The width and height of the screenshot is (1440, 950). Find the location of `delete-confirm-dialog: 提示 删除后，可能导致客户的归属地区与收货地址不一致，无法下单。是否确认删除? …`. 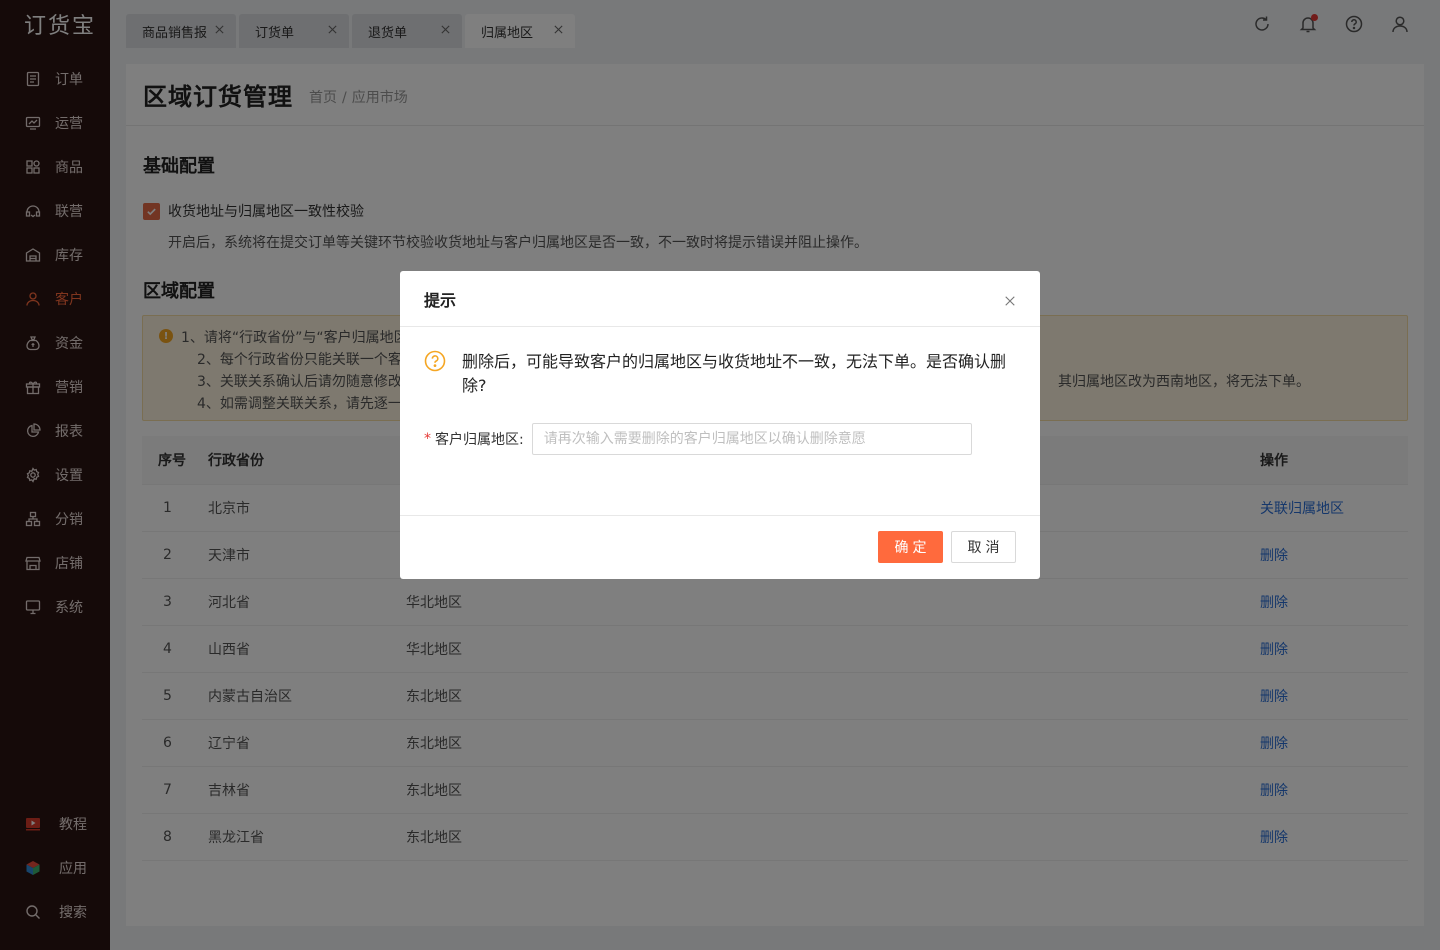

delete-confirm-dialog: 提示 删除后，可能导致客户的归属地区与收货地址不一致，无法下单。是否确认删除? … is located at coordinates (720, 425).